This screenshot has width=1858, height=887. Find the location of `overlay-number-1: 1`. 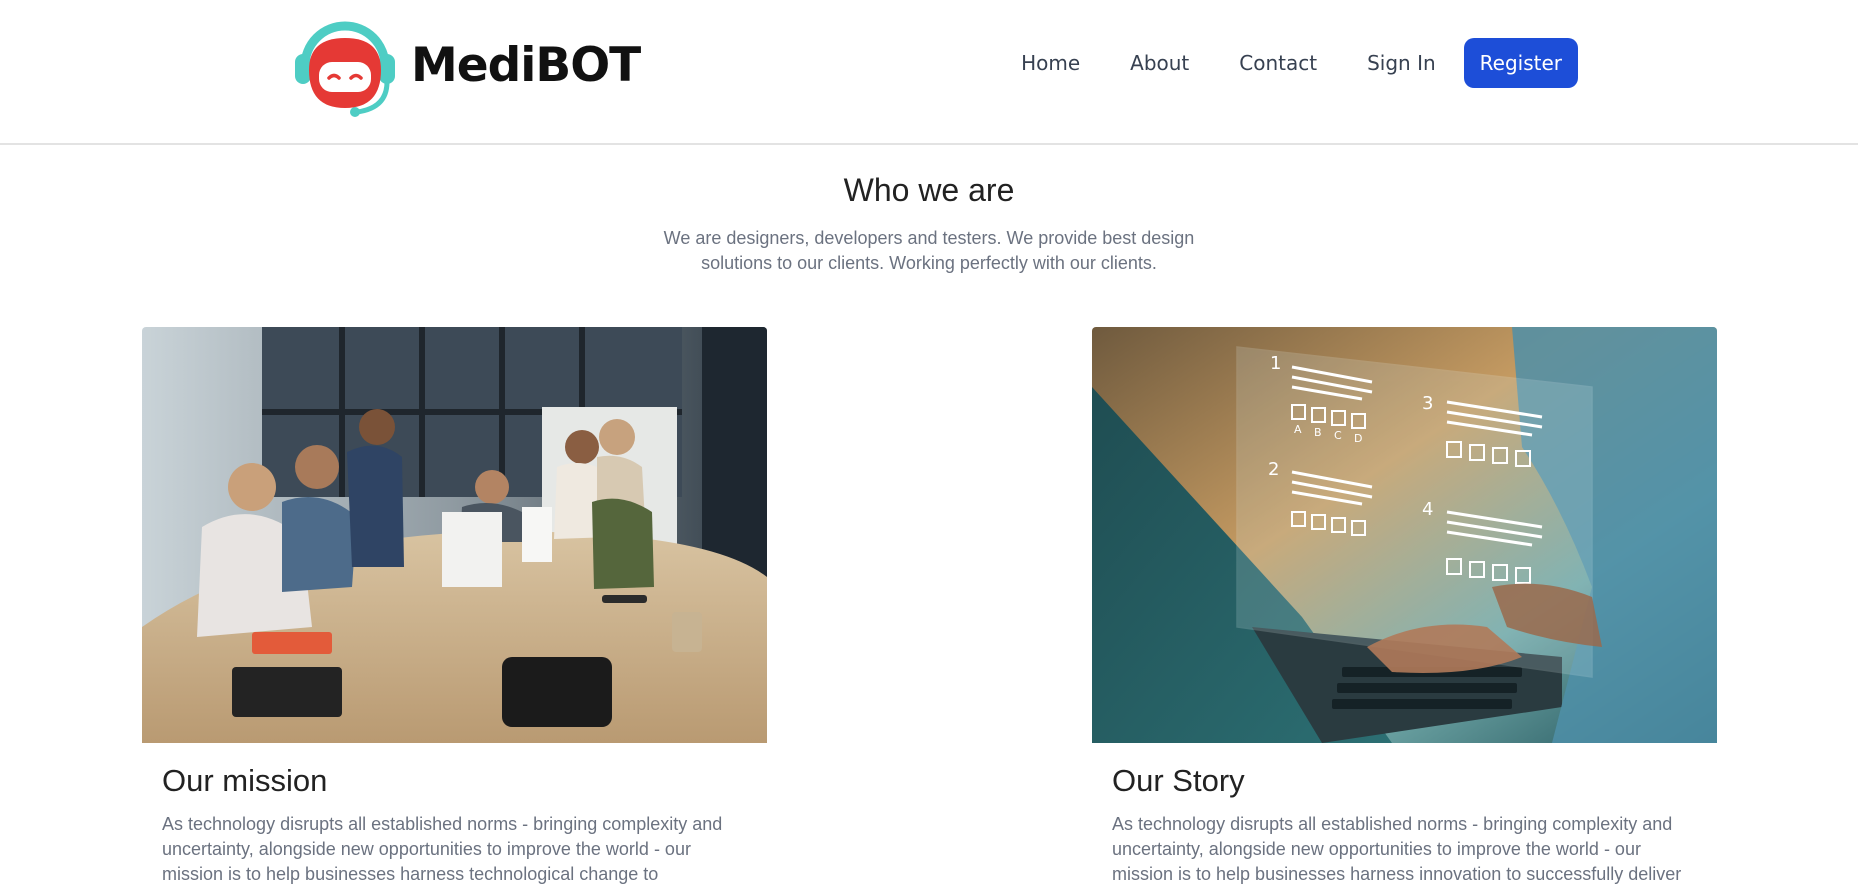

overlay-number-1: 1 is located at coordinates (1275, 363).